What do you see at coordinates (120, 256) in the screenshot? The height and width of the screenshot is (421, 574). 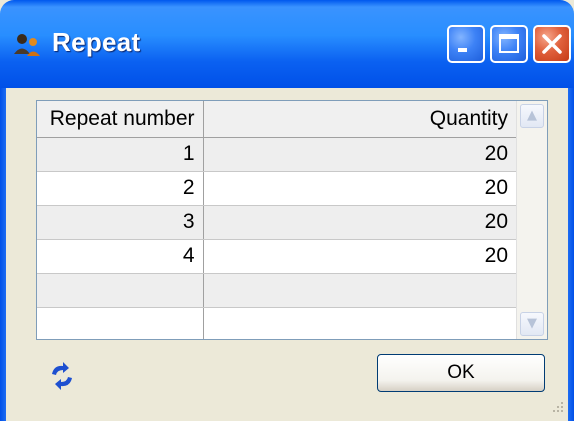 I see `cell-repeat-number: 4` at bounding box center [120, 256].